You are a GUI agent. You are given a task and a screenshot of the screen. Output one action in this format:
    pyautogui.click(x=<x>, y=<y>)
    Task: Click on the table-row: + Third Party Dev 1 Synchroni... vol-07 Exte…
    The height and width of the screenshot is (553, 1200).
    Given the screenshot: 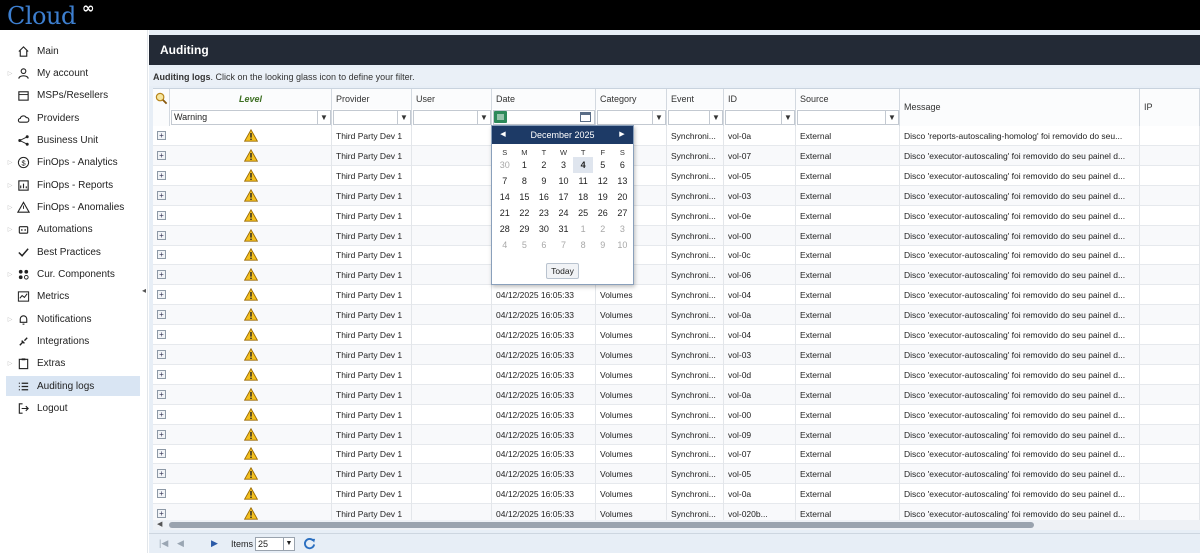 What is the action you would take?
    pyautogui.click(x=676, y=155)
    